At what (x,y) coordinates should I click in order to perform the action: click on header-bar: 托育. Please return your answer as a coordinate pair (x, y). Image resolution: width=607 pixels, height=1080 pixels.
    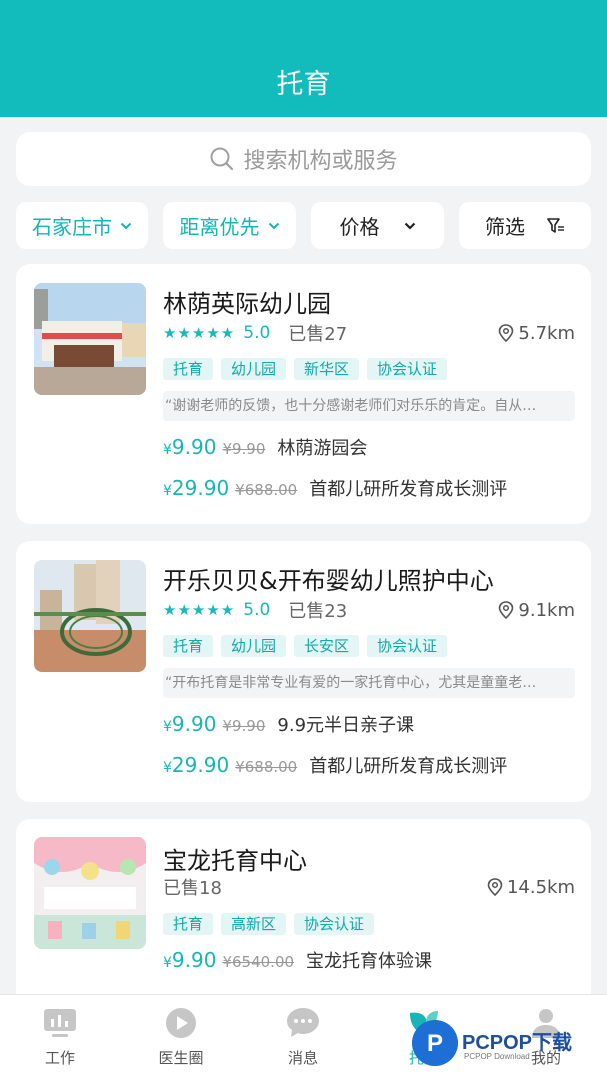
    Looking at the image, I should click on (303, 58).